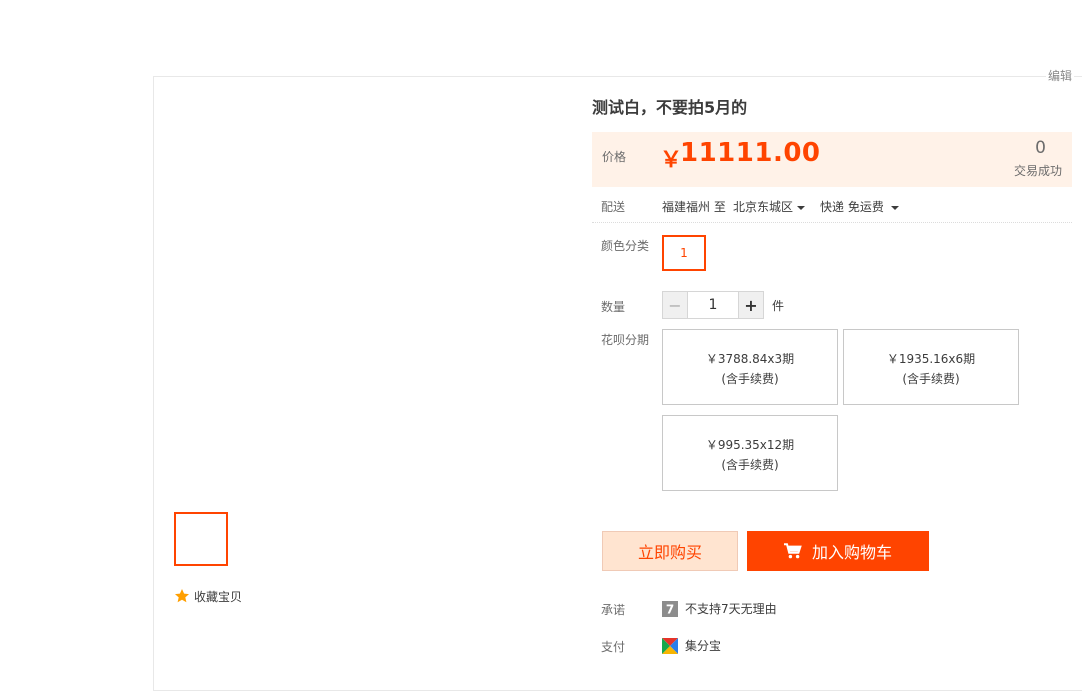 The height and width of the screenshot is (698, 1082). Describe the element at coordinates (218, 596) in the screenshot. I see `favorite-label: 收藏宝贝` at that location.